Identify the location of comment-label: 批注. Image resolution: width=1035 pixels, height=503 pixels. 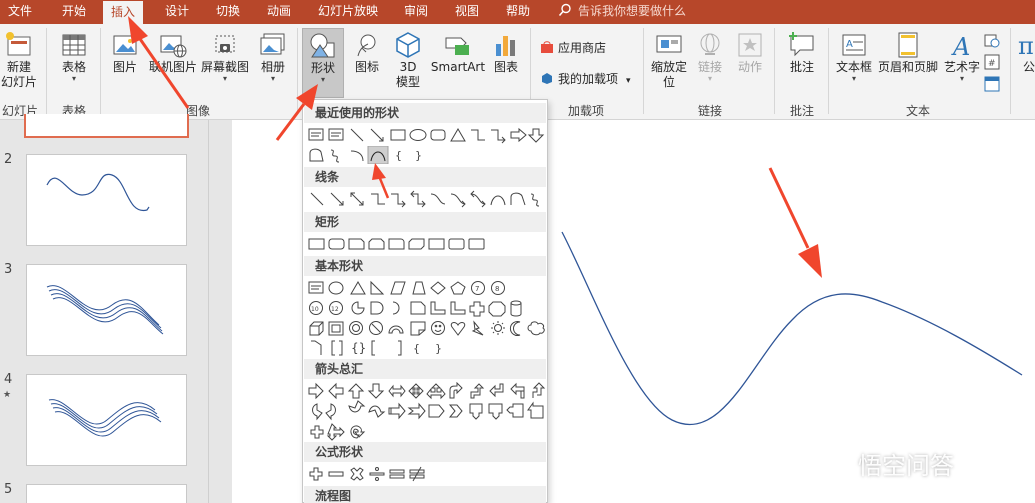
(801, 67).